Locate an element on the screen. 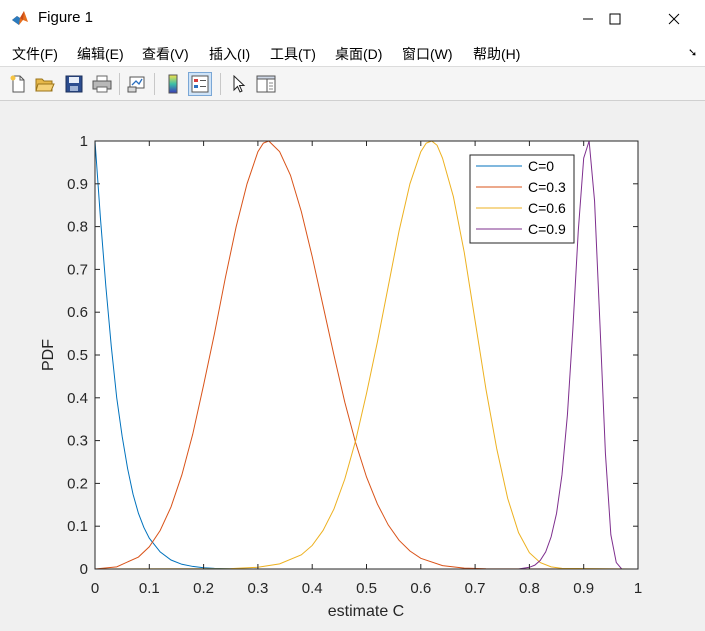  x-tick-label: 1 is located at coordinates (638, 588).